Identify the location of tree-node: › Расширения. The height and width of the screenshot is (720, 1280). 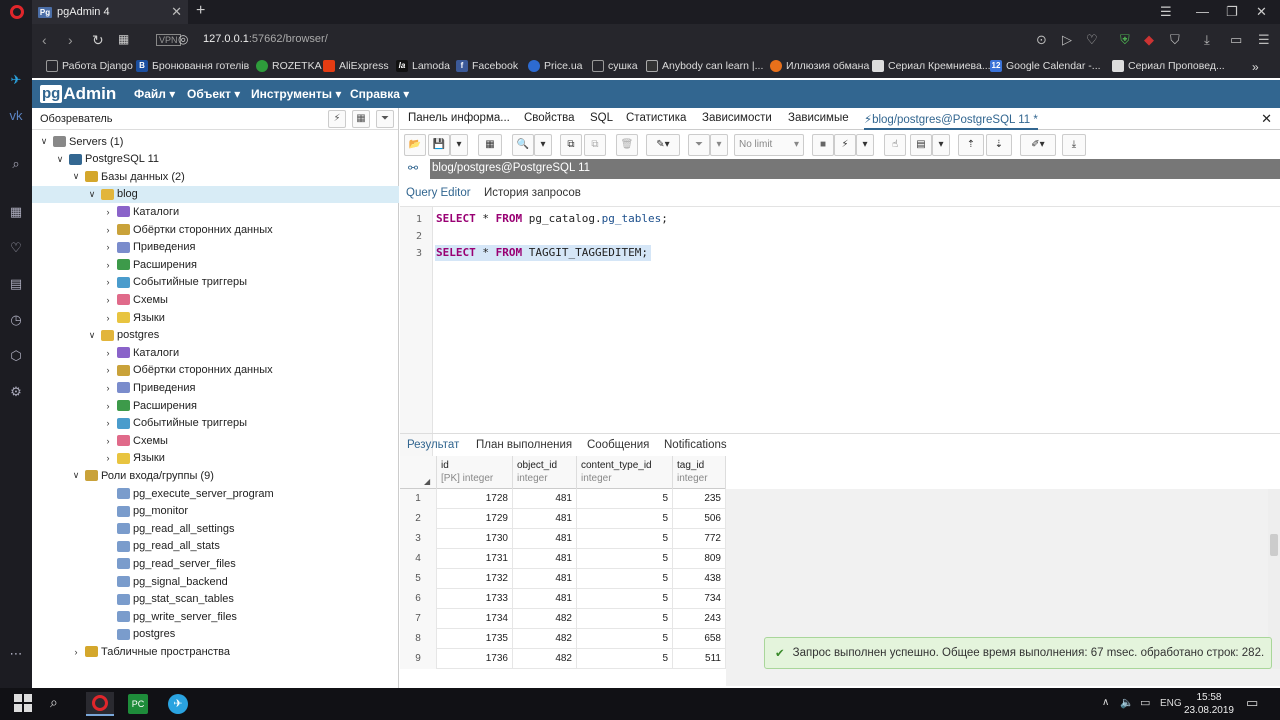
(149, 264).